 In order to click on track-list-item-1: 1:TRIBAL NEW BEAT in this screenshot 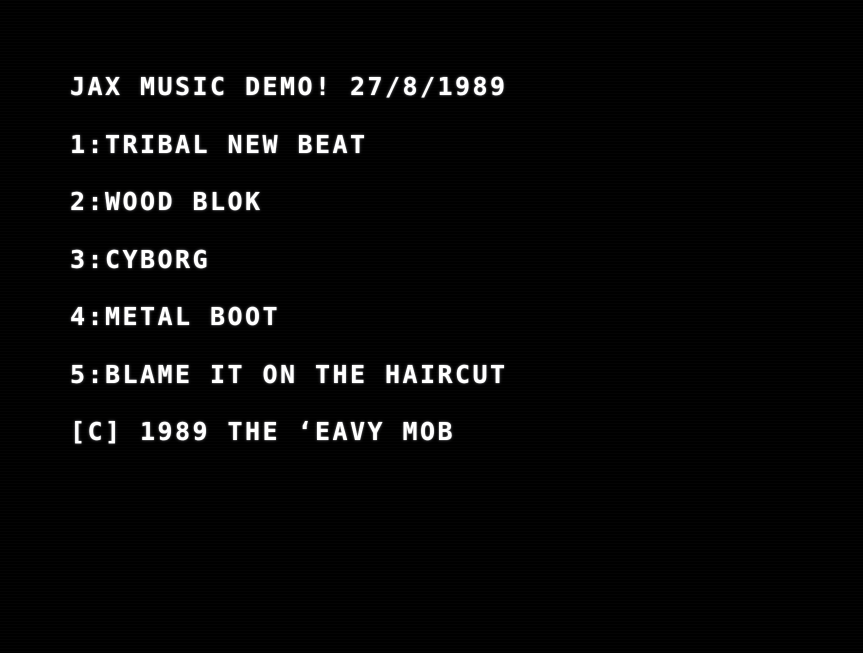, I will do `click(450, 161)`.